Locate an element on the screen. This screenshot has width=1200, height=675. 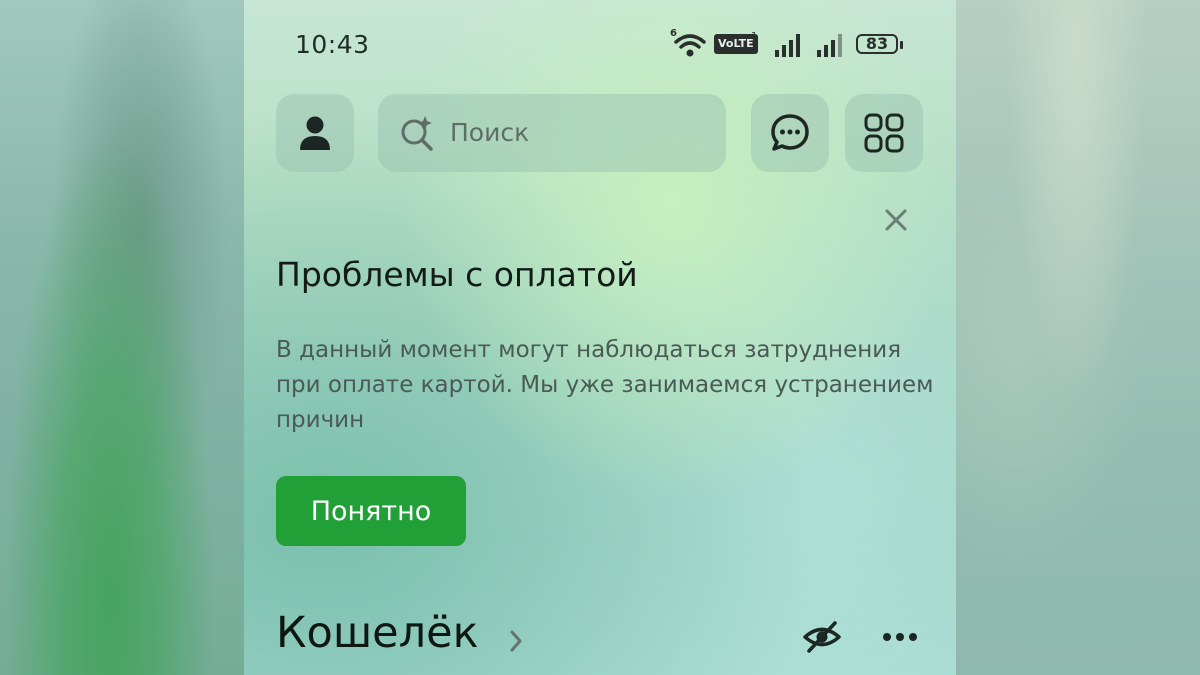
network-gen-label: 6 is located at coordinates (673, 33).